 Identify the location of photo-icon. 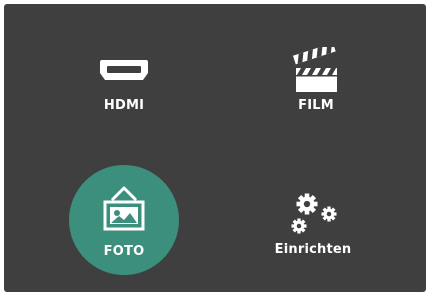
(124, 207).